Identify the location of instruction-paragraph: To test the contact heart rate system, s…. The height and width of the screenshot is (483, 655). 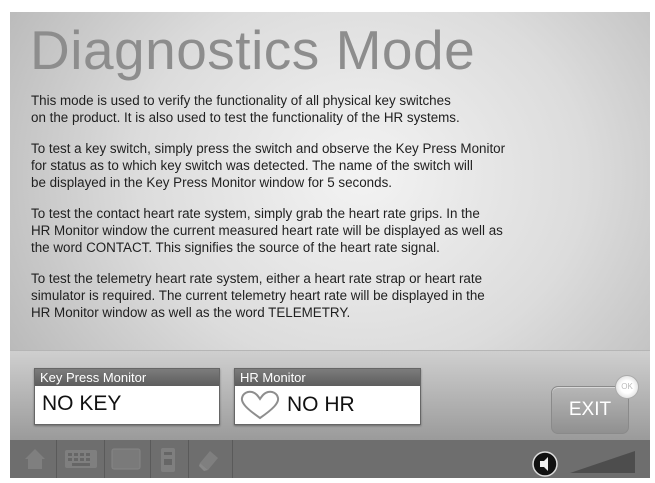
(267, 230).